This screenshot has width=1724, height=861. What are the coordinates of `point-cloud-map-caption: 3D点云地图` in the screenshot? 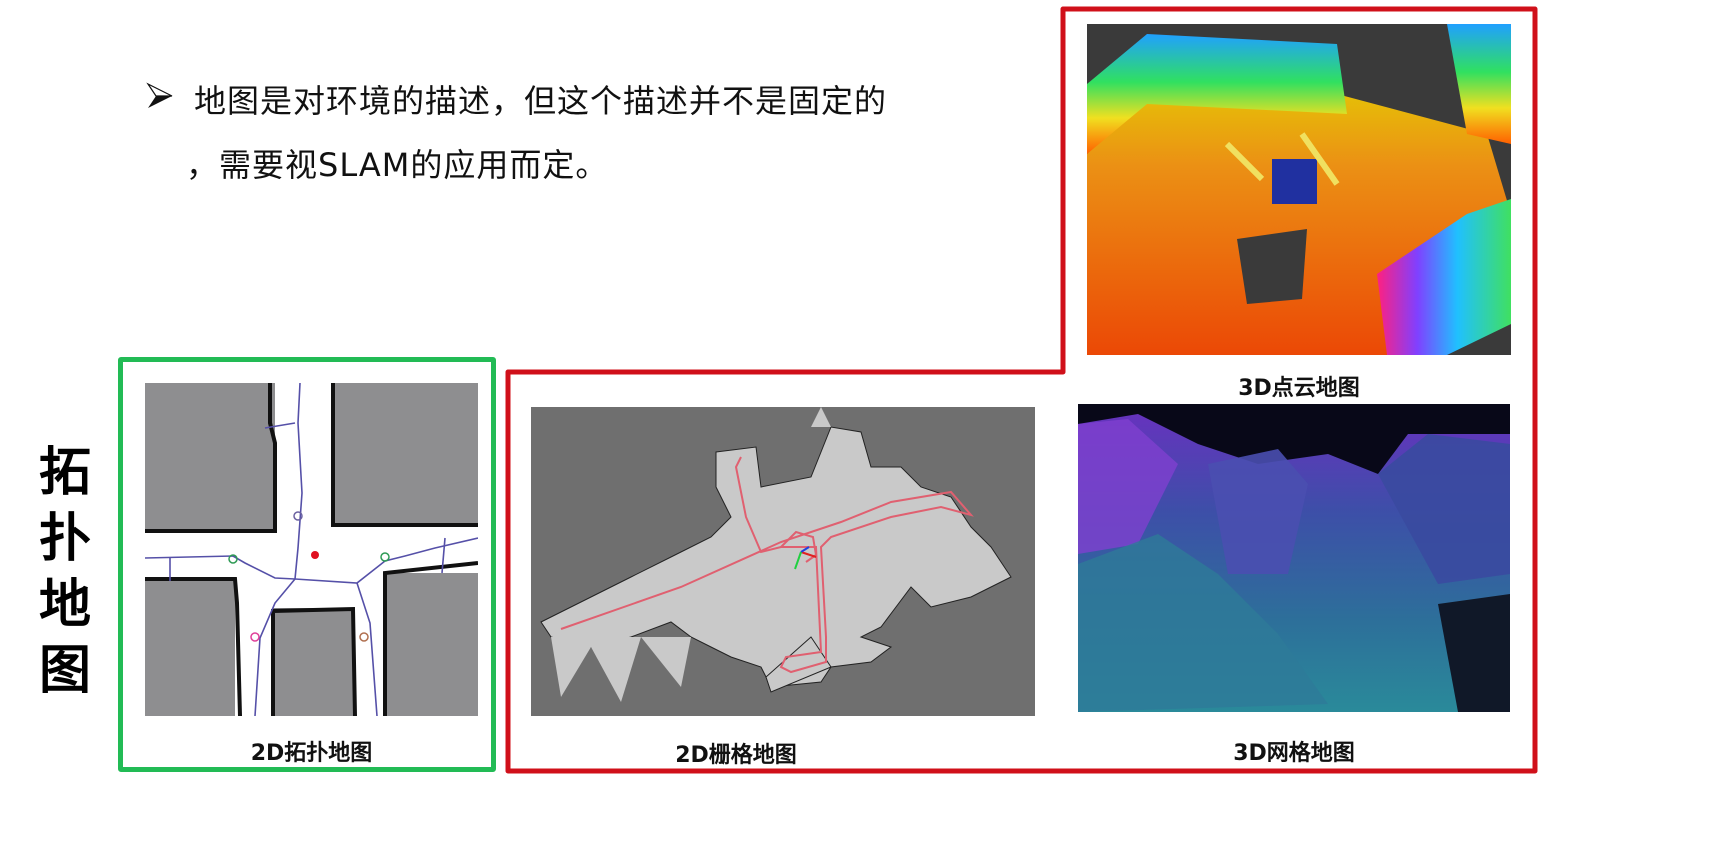 It's located at (1299, 388).